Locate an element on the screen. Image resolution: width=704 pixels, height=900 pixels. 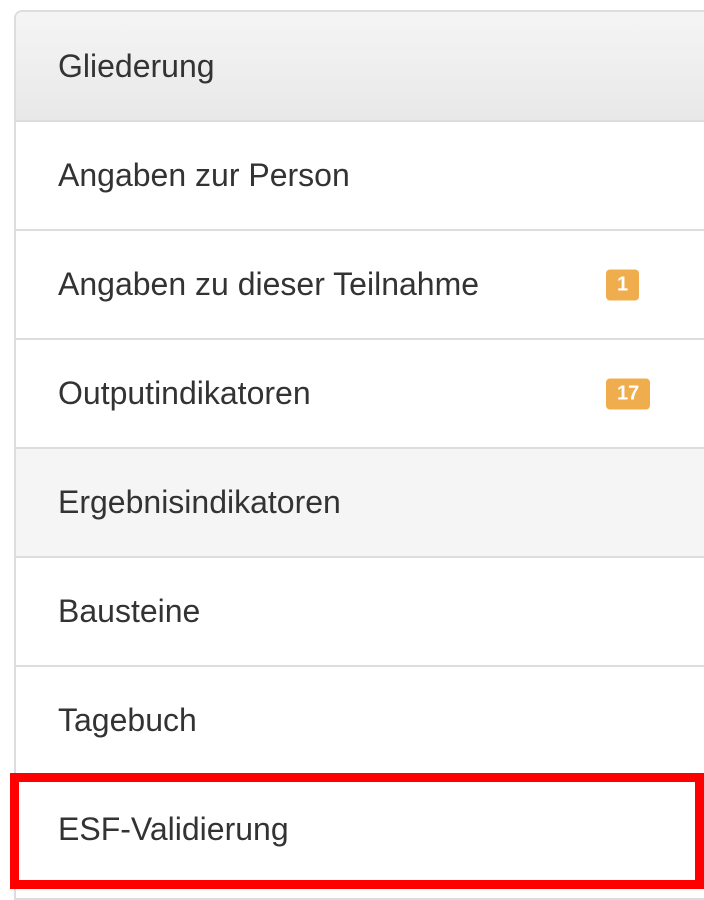
nav-item-label: Outputindikatoren is located at coordinates (184, 393).